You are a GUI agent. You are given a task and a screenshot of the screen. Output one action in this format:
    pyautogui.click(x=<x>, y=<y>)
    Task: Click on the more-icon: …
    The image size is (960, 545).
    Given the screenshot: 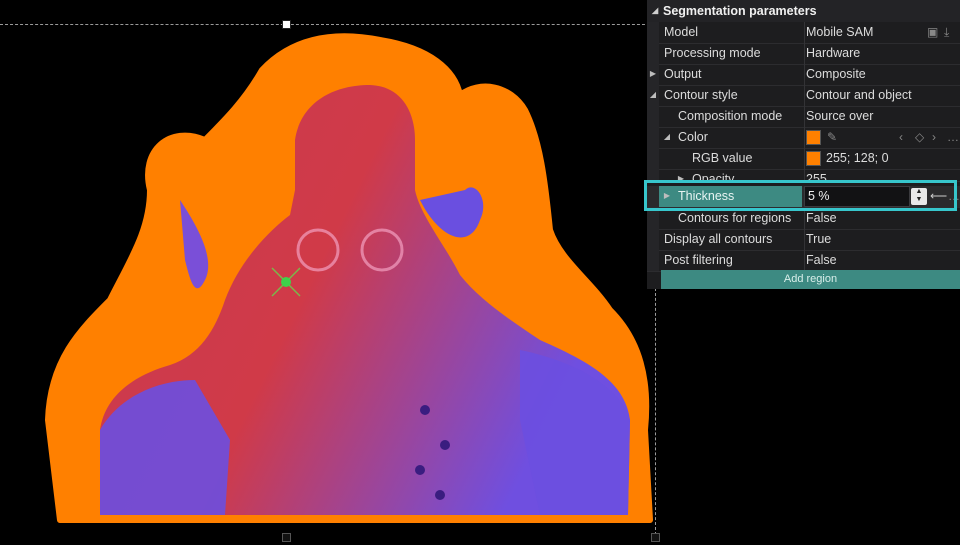 What is the action you would take?
    pyautogui.click(x=953, y=137)
    